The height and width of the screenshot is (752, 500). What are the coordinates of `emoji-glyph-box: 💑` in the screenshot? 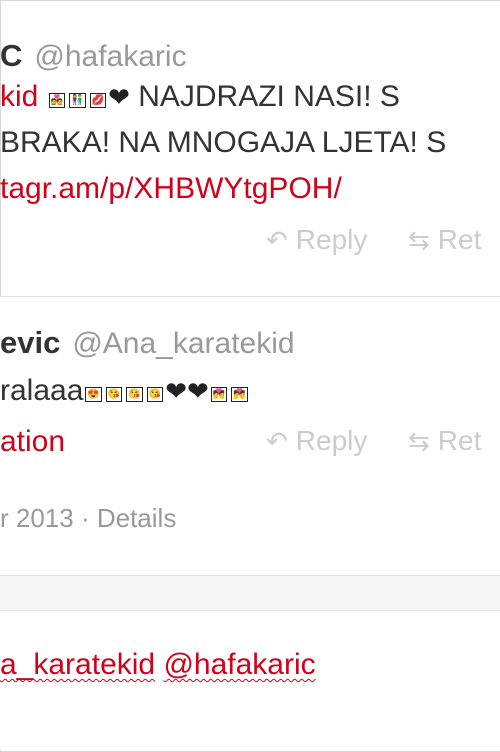 It's located at (57, 100).